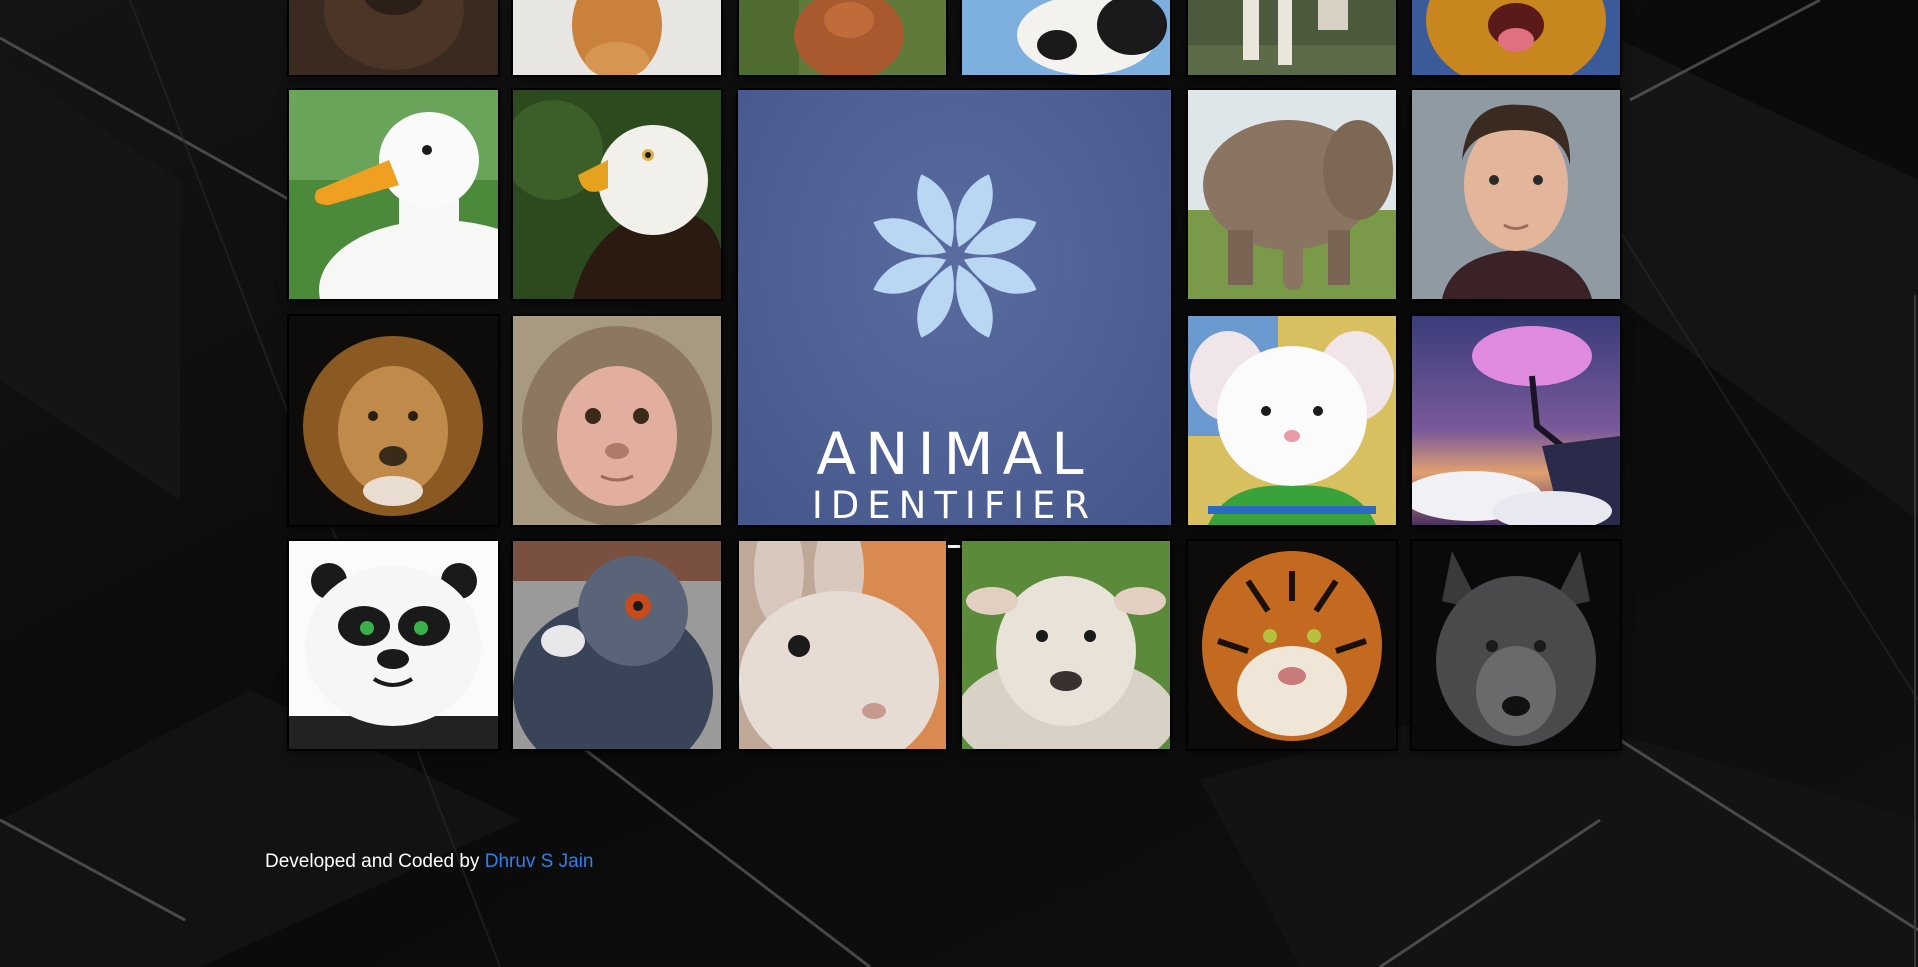 The image size is (1918, 967). What do you see at coordinates (1292, 645) in the screenshot?
I see `gallery-image-tiger` at bounding box center [1292, 645].